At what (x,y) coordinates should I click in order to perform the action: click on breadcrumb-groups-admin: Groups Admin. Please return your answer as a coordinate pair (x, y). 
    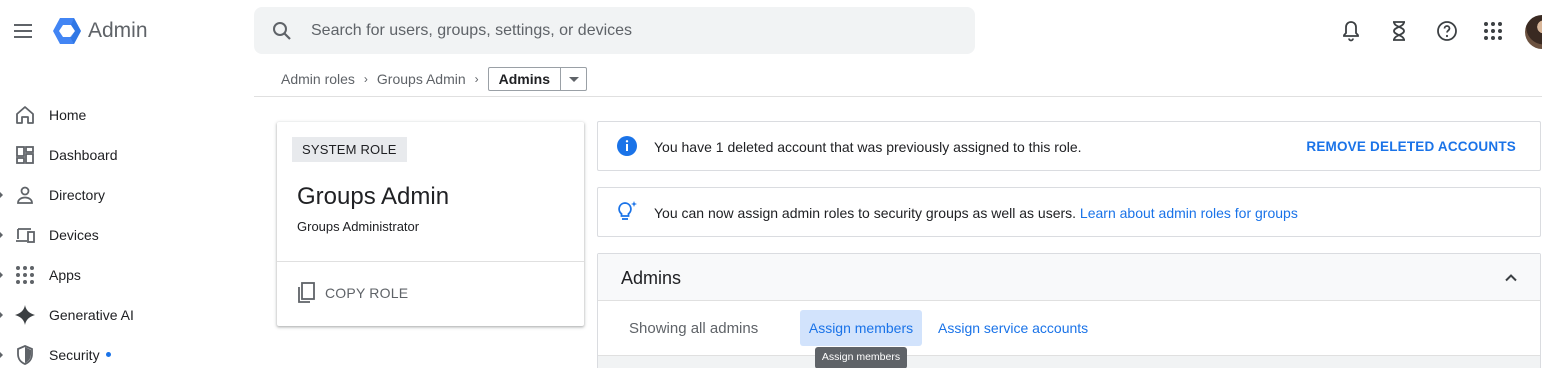
    Looking at the image, I should click on (421, 79).